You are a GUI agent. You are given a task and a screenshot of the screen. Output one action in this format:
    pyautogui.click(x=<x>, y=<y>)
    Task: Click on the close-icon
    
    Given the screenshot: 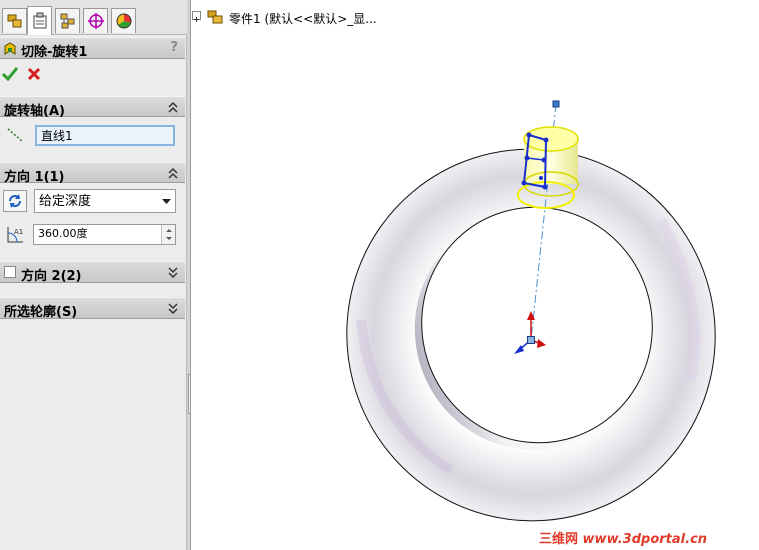 What is the action you would take?
    pyautogui.click(x=34, y=74)
    